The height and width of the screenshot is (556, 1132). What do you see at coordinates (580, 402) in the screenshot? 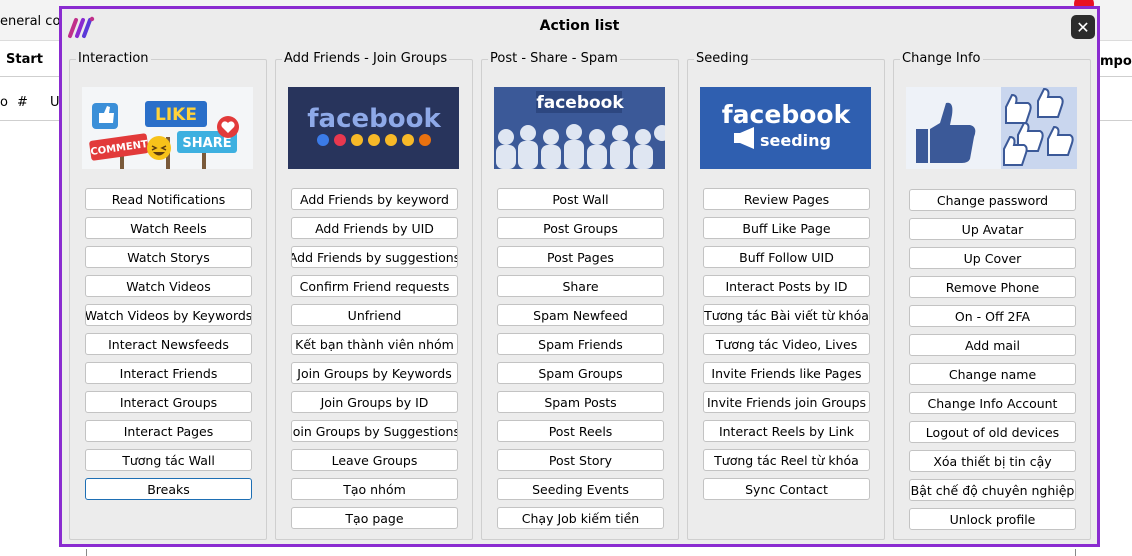
I see `spam-posts-button: Spam Posts` at bounding box center [580, 402].